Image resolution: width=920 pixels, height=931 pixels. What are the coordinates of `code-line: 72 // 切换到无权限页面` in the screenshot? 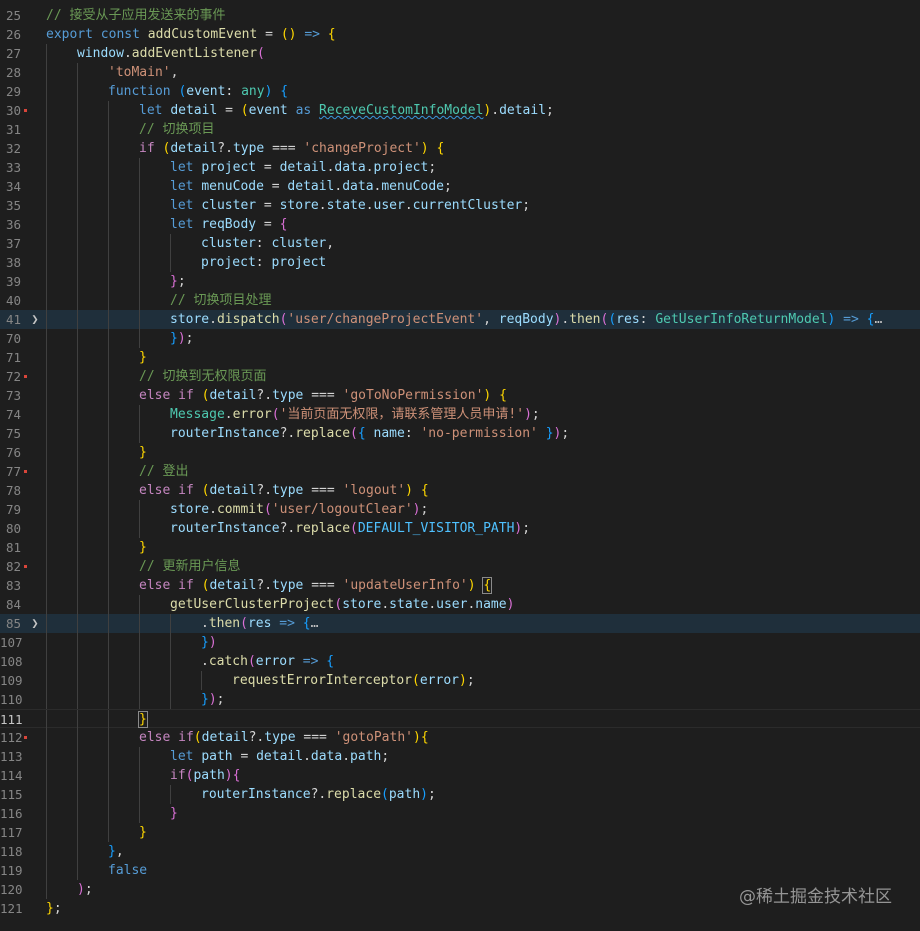 It's located at (460, 376).